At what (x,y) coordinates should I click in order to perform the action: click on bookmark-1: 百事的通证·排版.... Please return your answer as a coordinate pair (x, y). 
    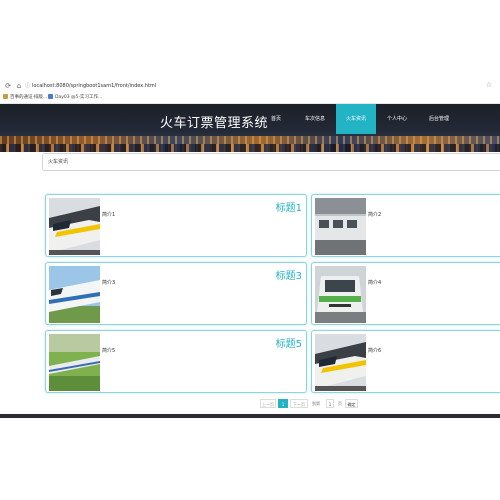
    Looking at the image, I should click on (25, 98).